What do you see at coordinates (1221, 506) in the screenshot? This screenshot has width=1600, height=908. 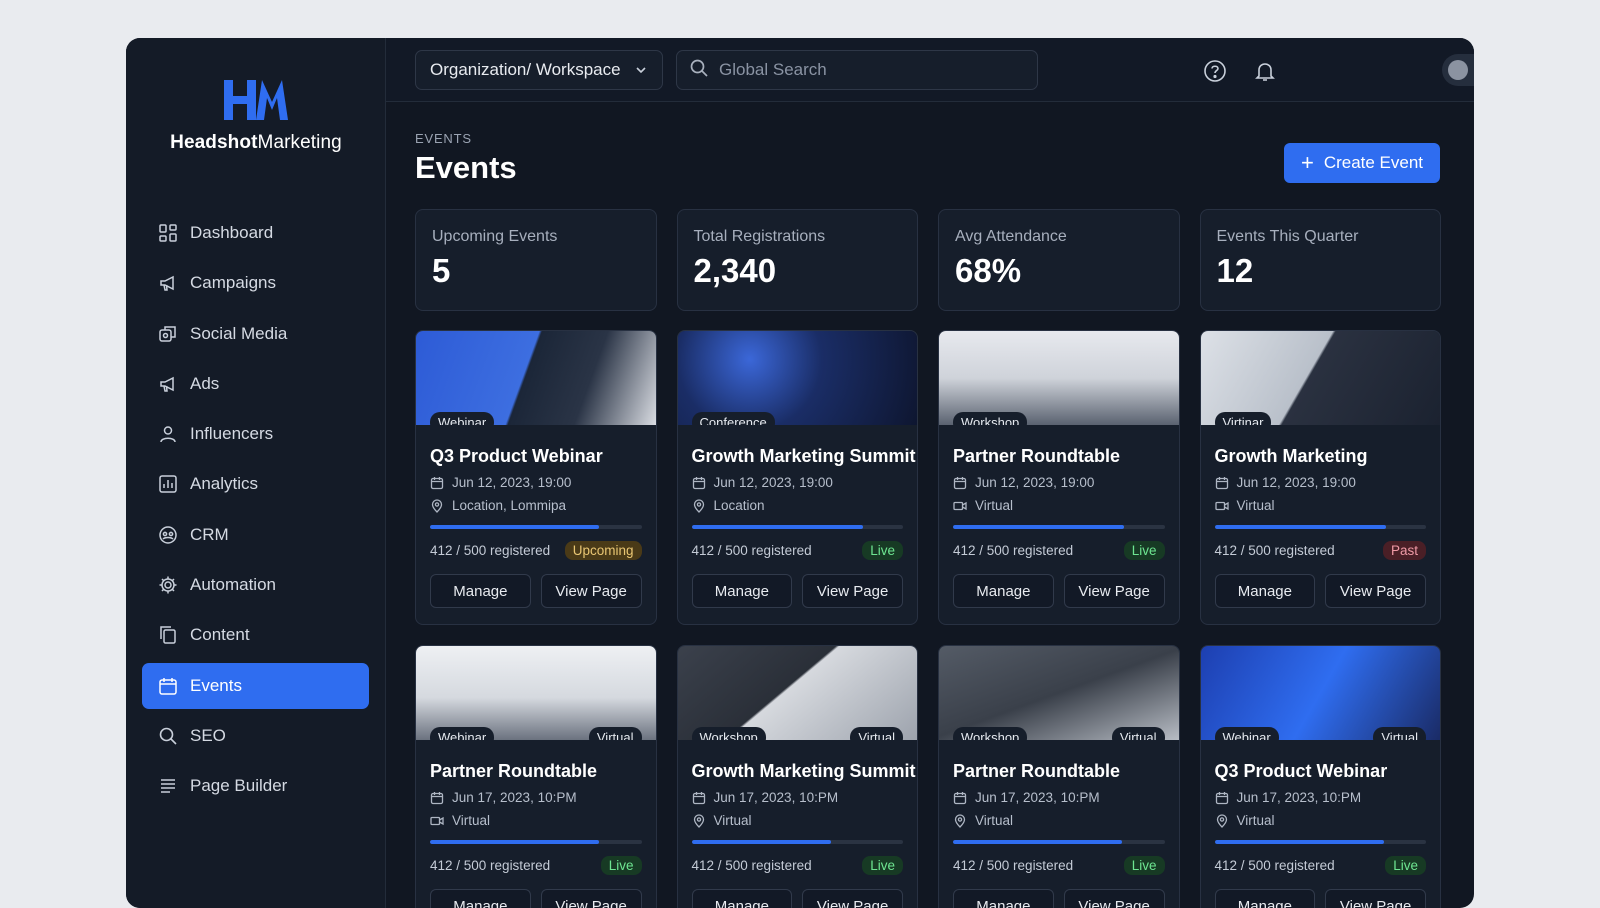 I see `video-icon` at bounding box center [1221, 506].